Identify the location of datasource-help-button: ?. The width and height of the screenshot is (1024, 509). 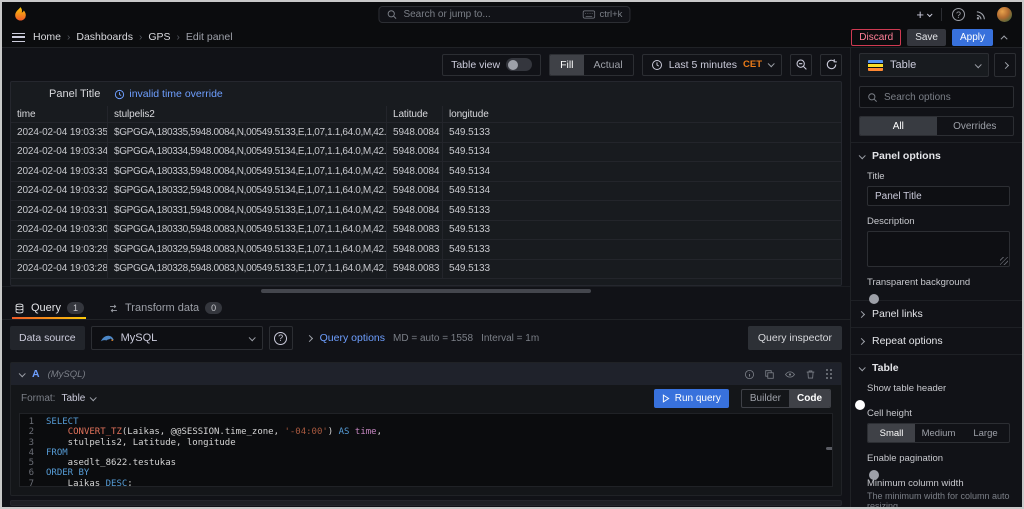
(280, 338).